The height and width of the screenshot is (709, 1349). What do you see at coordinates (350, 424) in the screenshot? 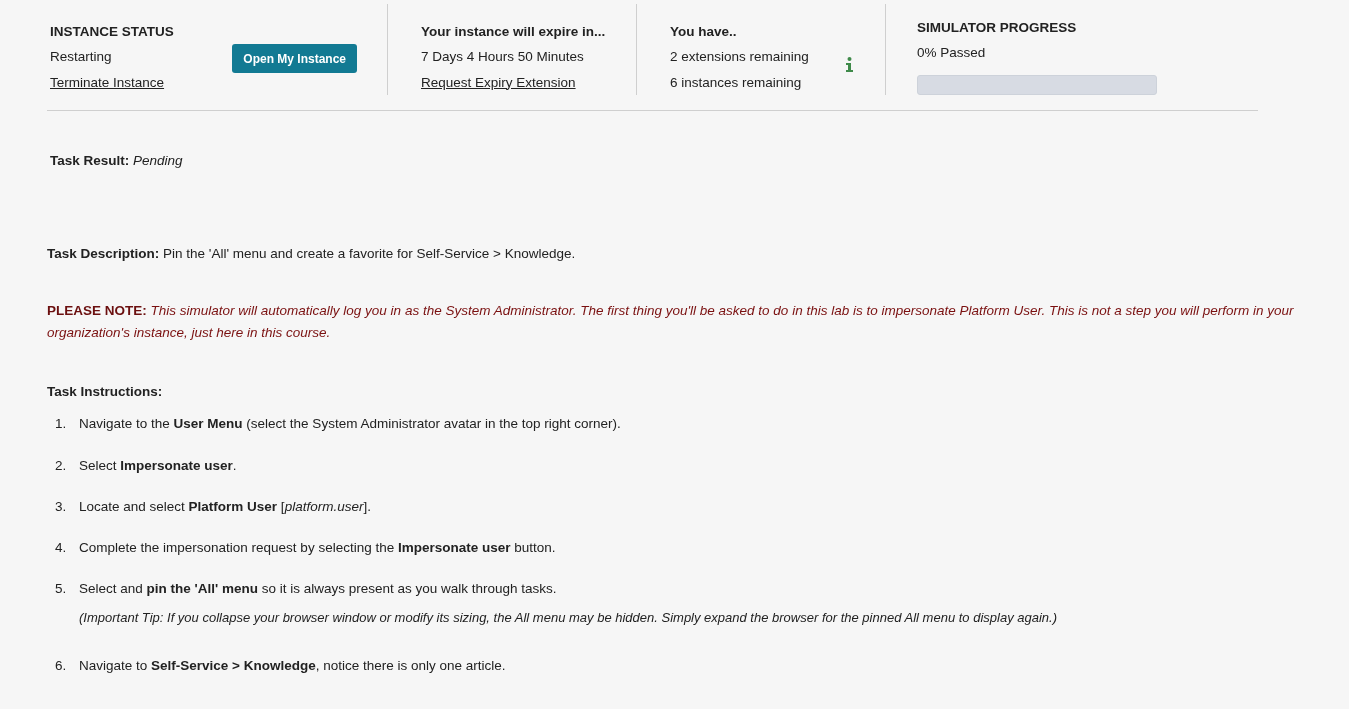
I see `step-text: Navigate to the User Menu (select the System Administrator avatar in the top right corner).` at bounding box center [350, 424].